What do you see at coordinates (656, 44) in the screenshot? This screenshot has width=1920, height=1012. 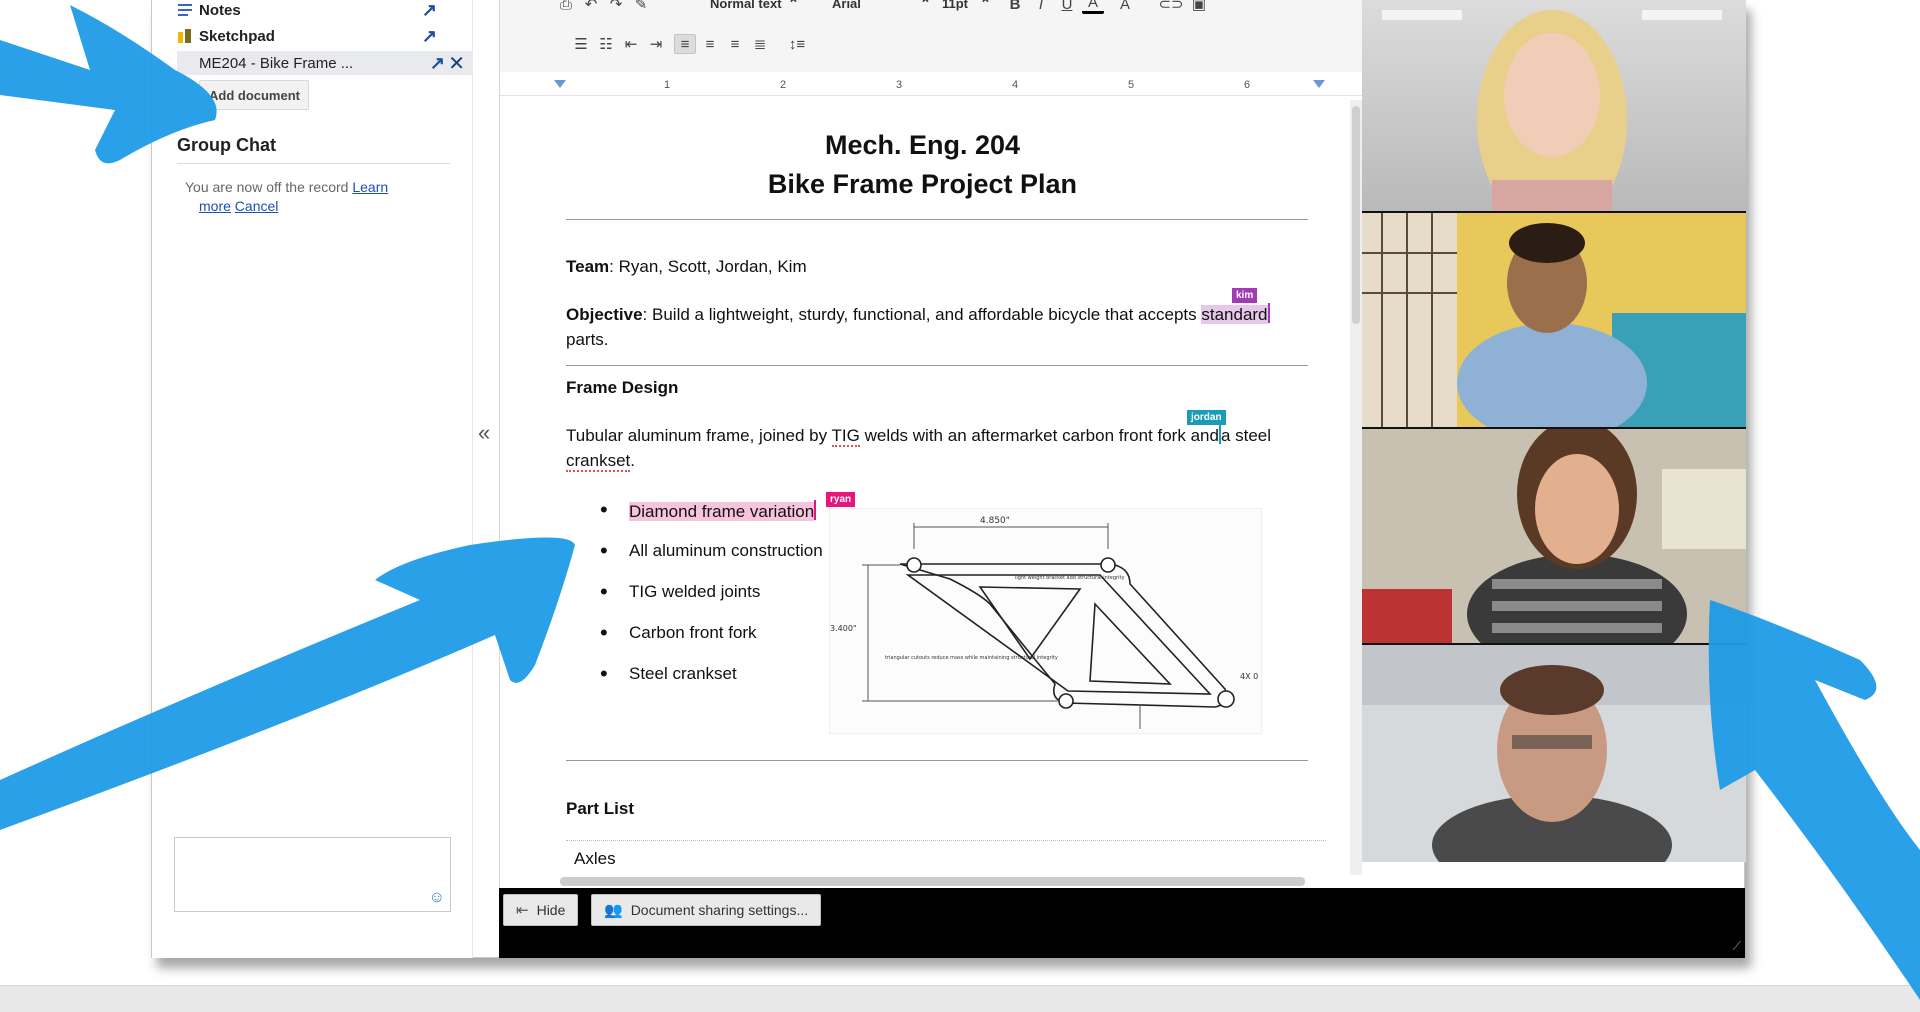 I see `increase-indent-icon: ⇥` at bounding box center [656, 44].